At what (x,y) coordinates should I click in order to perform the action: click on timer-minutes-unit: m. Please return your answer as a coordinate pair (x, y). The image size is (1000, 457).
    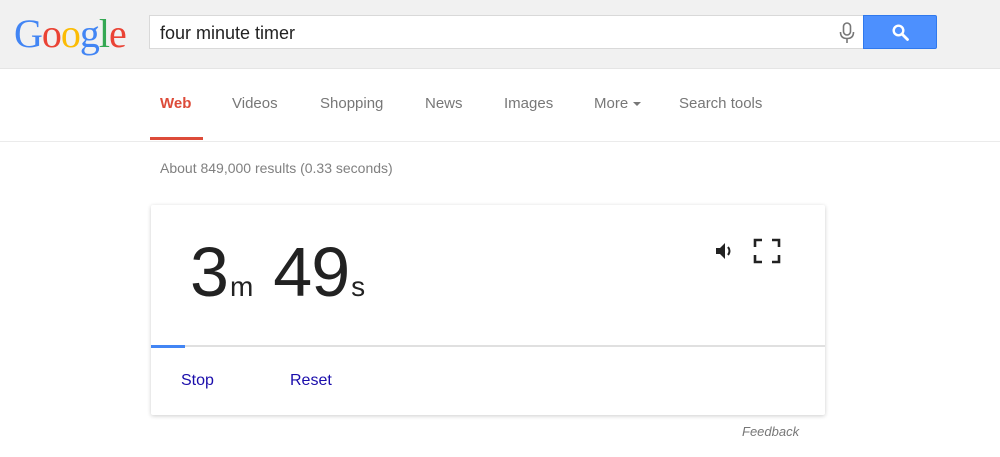
    Looking at the image, I should click on (241, 286).